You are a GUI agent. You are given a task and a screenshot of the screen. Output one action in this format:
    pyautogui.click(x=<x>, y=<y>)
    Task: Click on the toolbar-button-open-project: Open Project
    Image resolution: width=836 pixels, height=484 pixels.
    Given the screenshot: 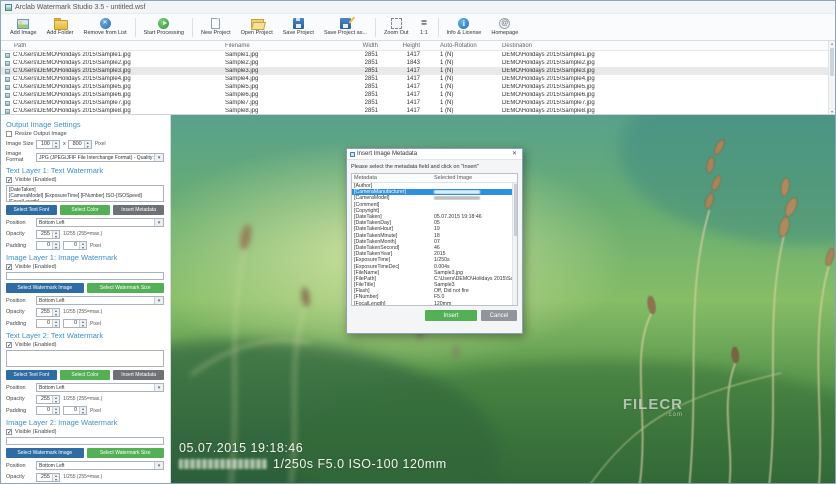 What is the action you would take?
    pyautogui.click(x=257, y=27)
    